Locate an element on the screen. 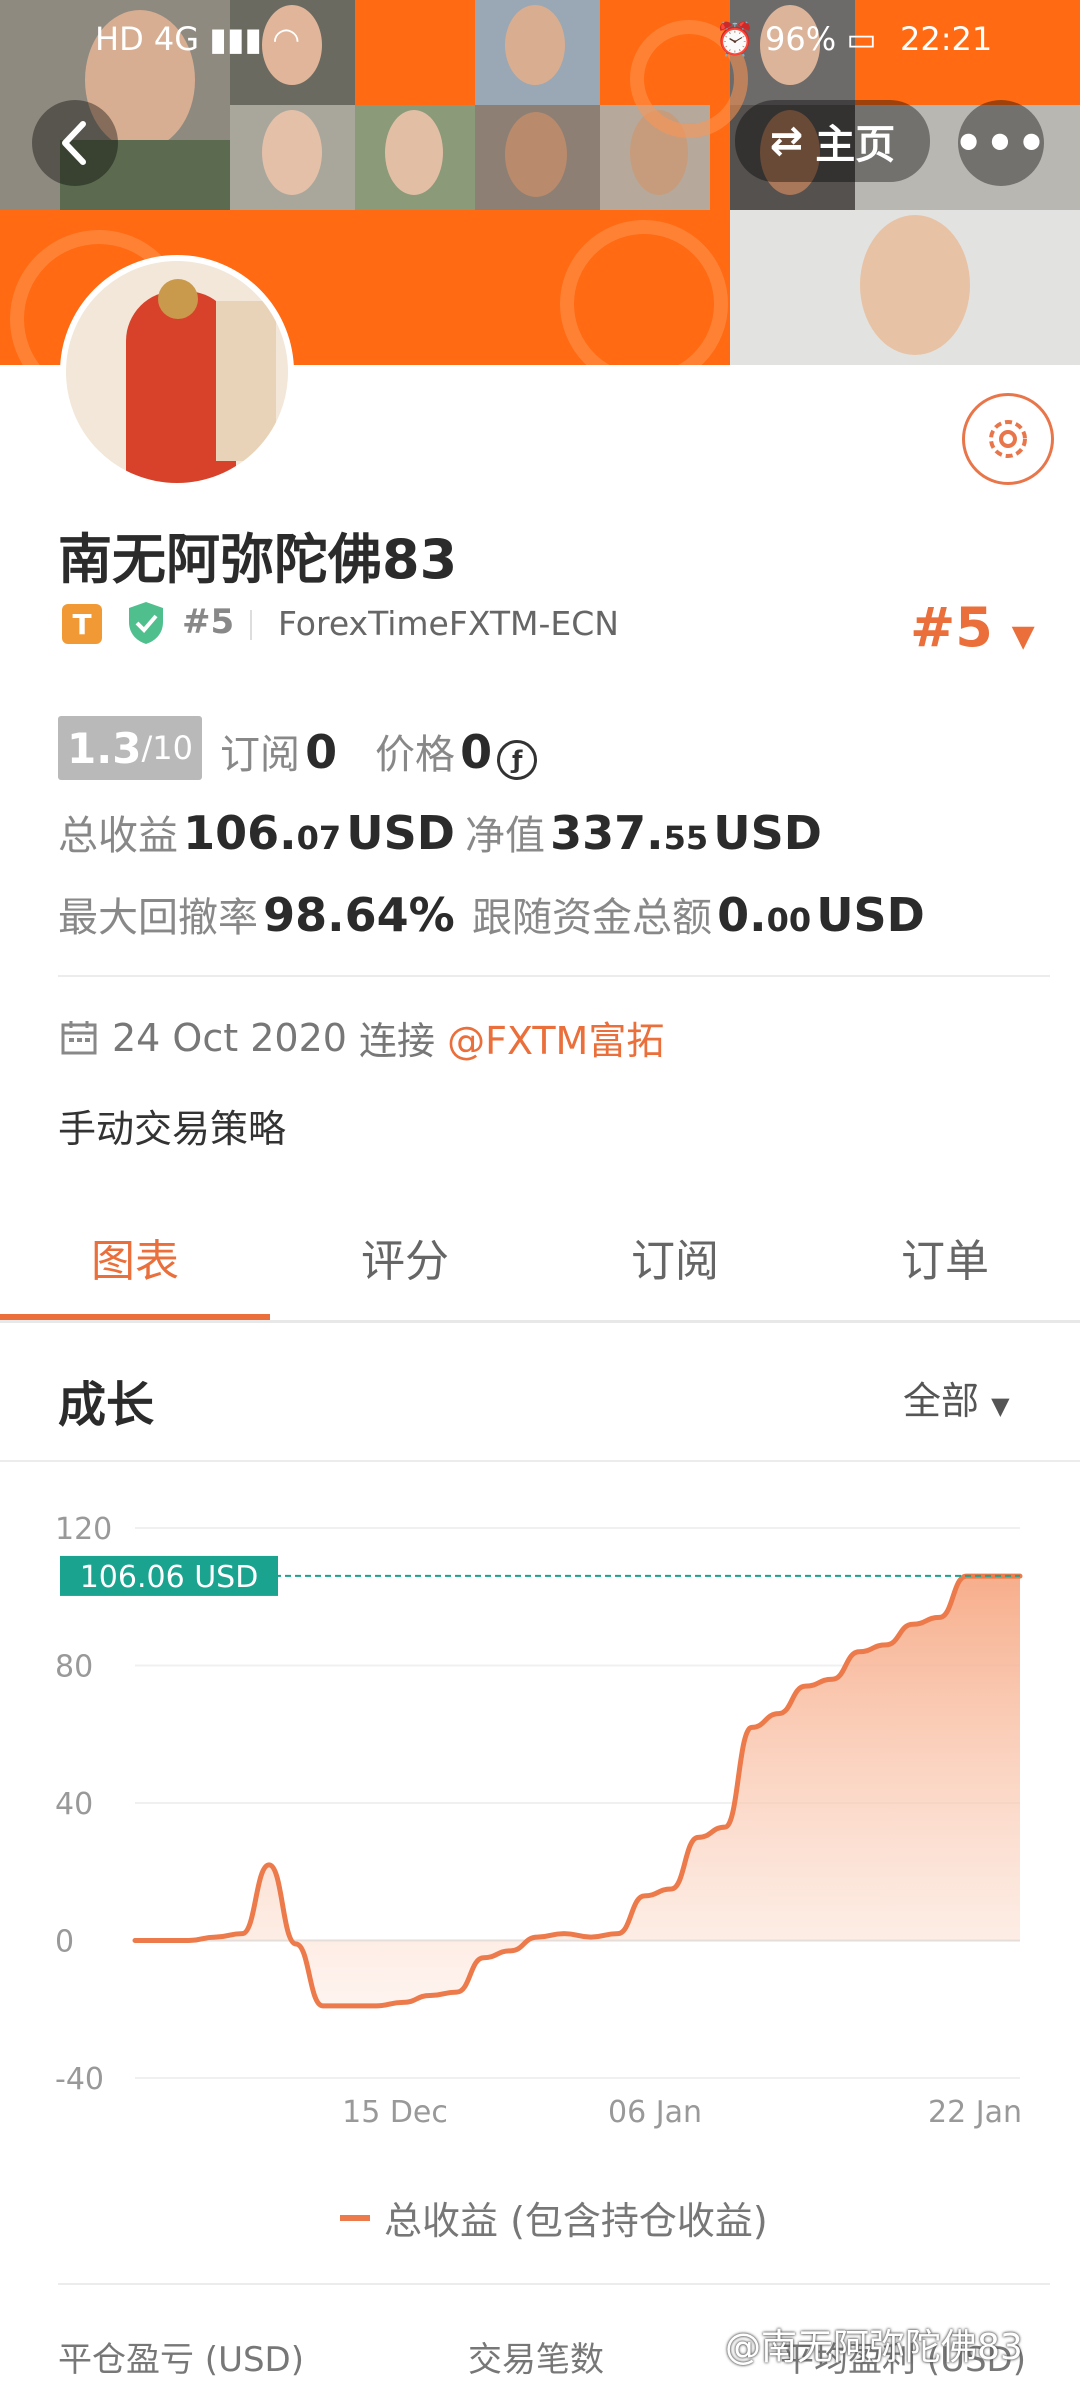 The height and width of the screenshot is (2400, 1080). y-tick-label: -40 is located at coordinates (79, 2079).